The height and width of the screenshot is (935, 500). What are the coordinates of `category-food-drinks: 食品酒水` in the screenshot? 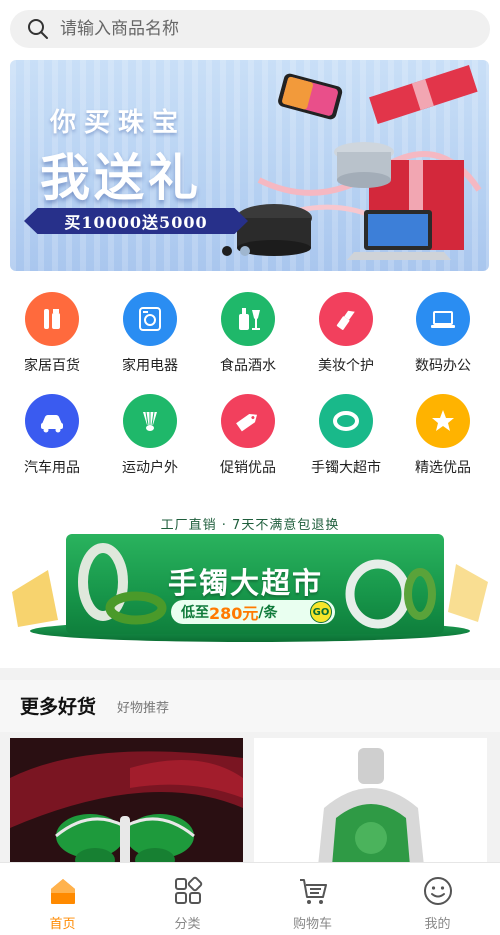 It's located at (248, 333).